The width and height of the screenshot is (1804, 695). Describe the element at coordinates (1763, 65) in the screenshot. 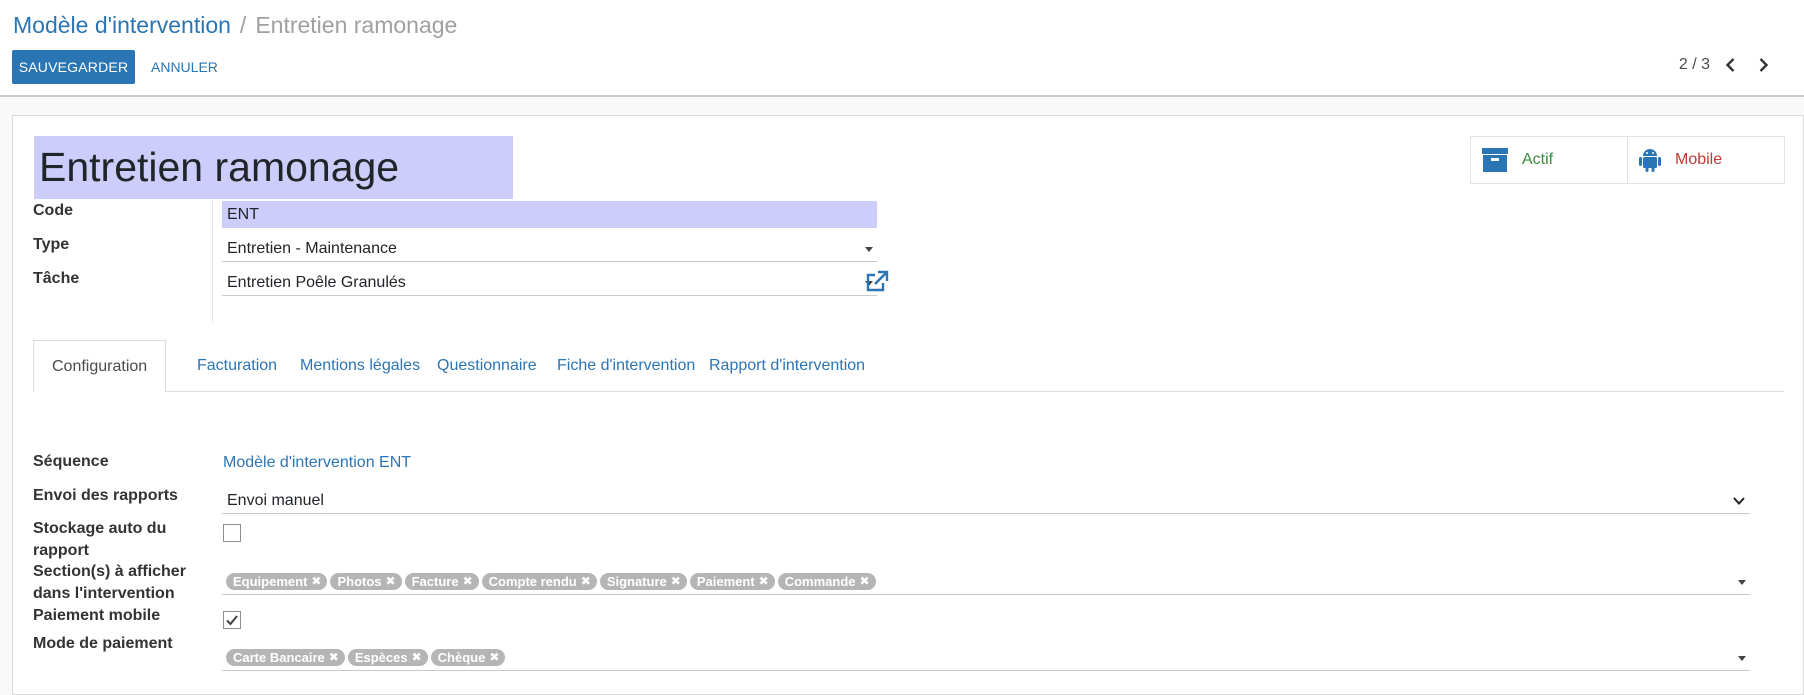

I see `chevron-right-icon` at that location.